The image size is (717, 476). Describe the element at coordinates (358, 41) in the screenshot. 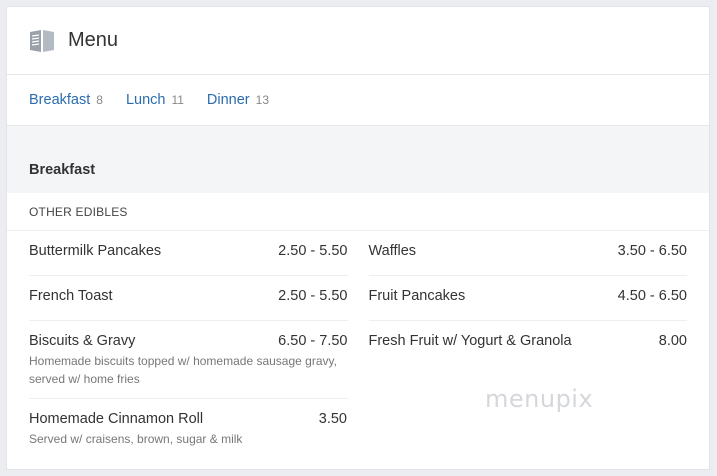

I see `menu-header: Menu` at that location.